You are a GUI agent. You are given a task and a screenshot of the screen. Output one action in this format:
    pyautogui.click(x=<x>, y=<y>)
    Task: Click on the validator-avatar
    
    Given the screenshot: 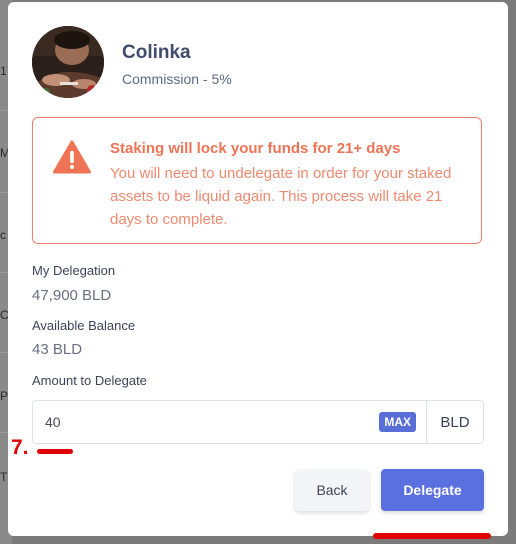 What is the action you would take?
    pyautogui.click(x=68, y=62)
    